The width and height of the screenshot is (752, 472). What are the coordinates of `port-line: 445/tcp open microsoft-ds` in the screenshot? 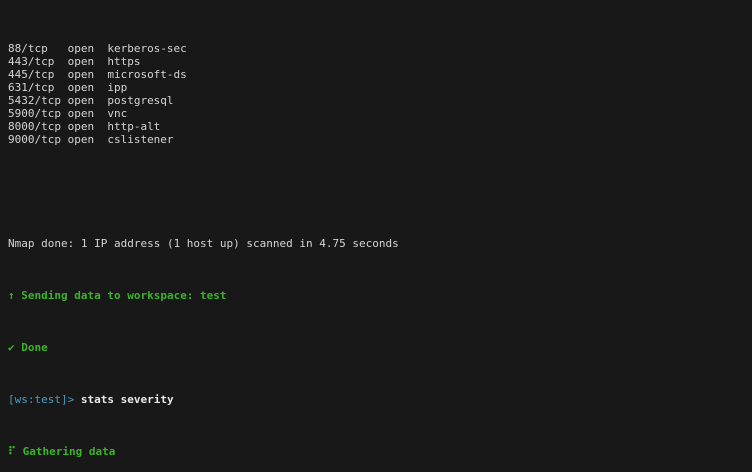 It's located at (376, 74).